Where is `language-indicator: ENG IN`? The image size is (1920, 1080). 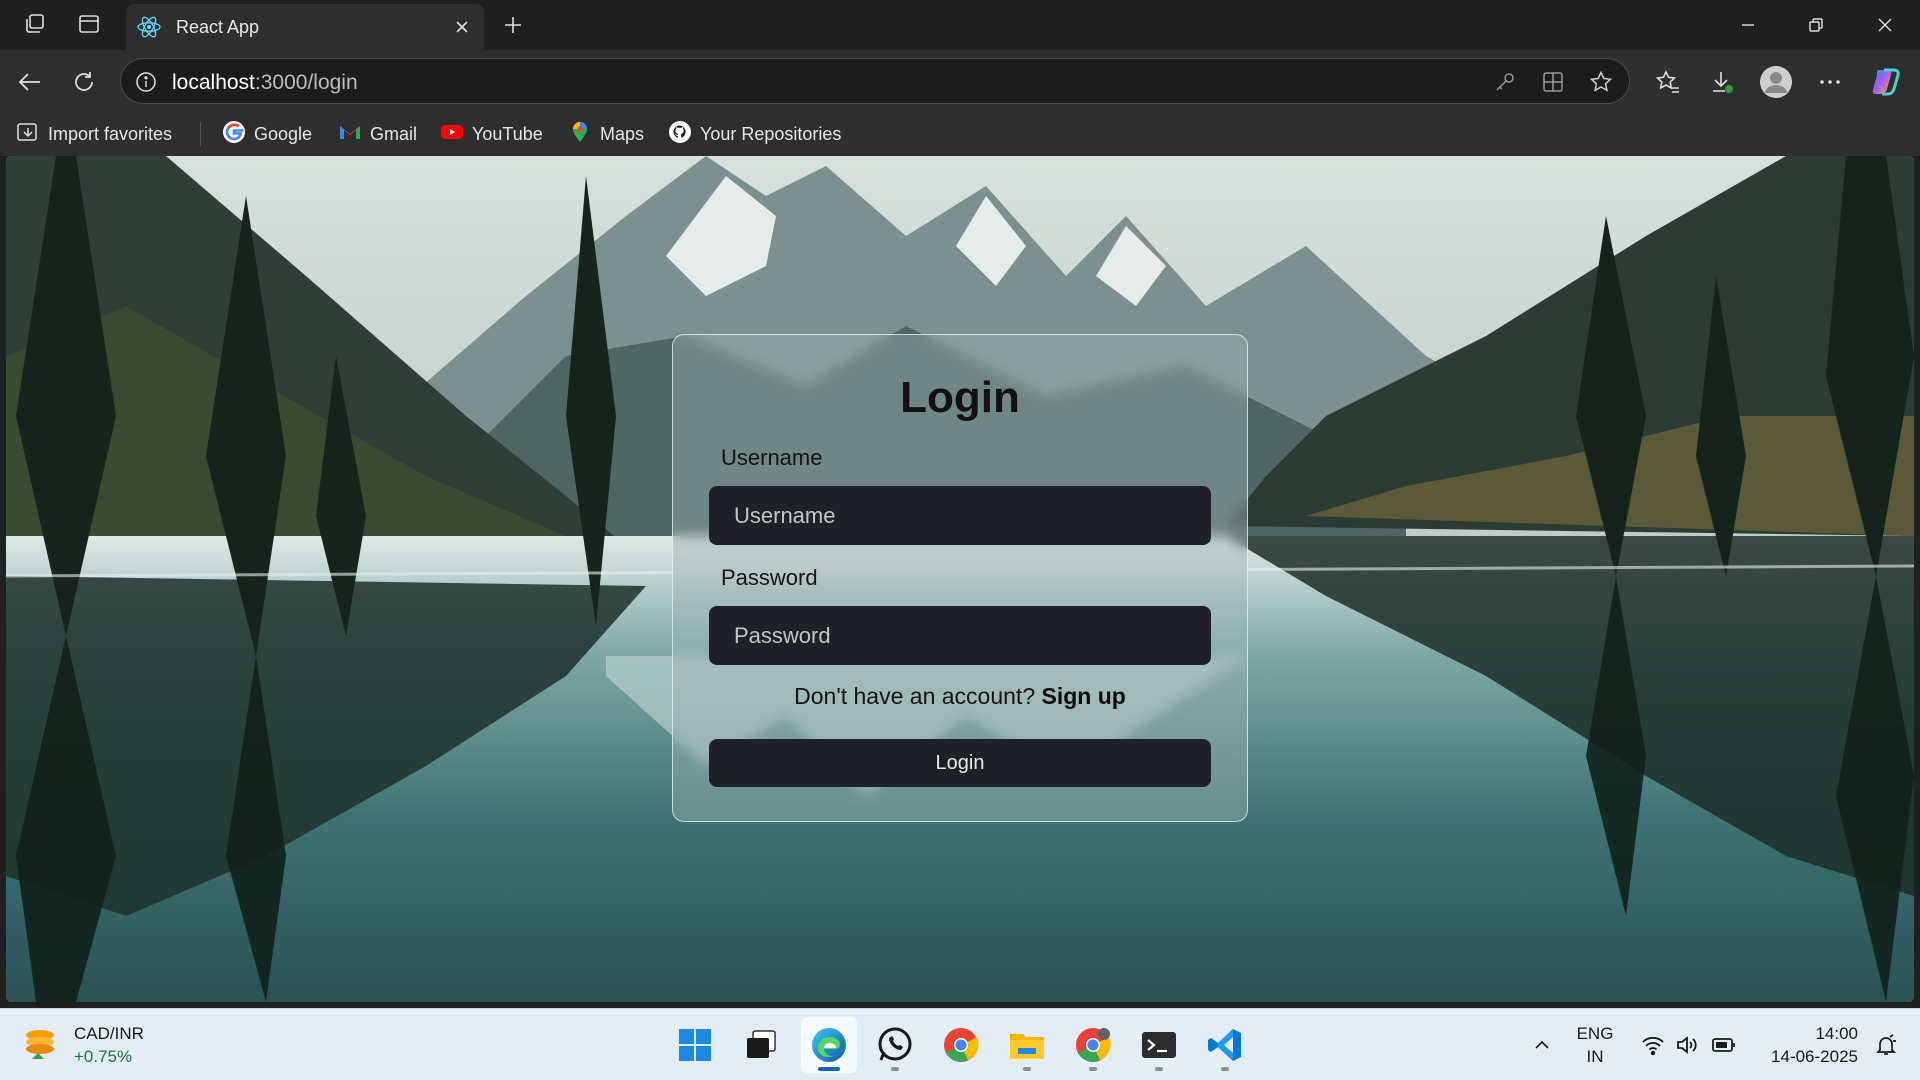
language-indicator: ENG IN is located at coordinates (1595, 1044).